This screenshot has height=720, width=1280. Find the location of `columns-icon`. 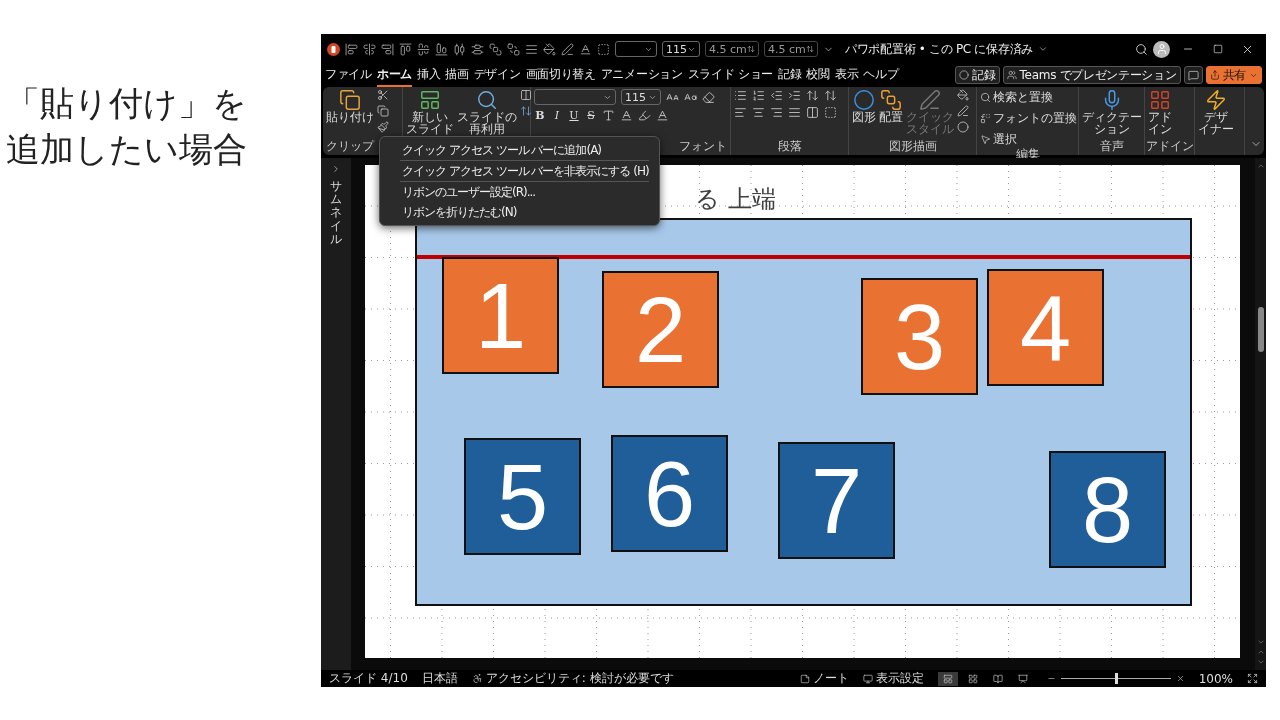

columns-icon is located at coordinates (812, 112).